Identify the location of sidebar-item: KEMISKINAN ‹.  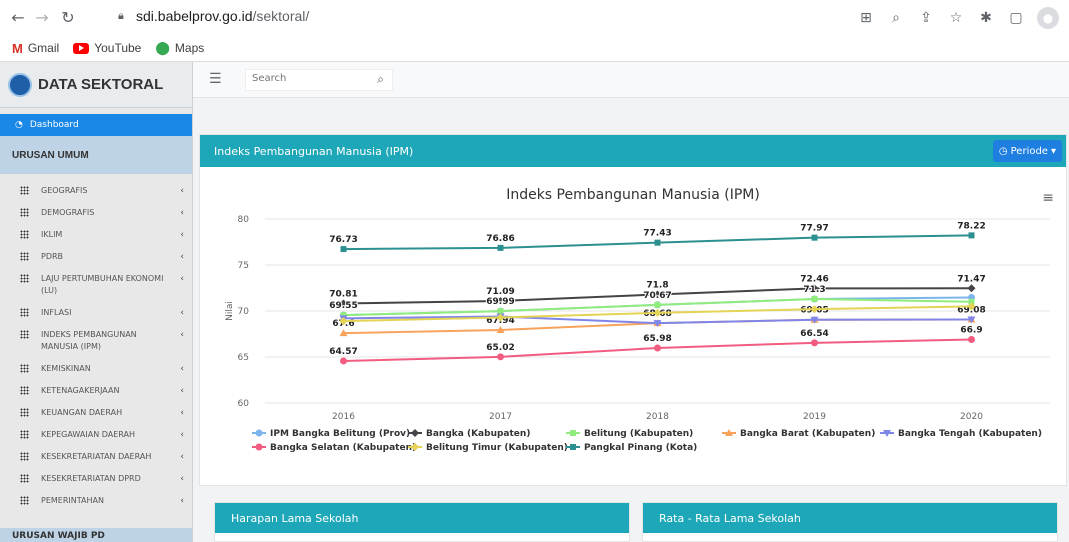
(96, 369).